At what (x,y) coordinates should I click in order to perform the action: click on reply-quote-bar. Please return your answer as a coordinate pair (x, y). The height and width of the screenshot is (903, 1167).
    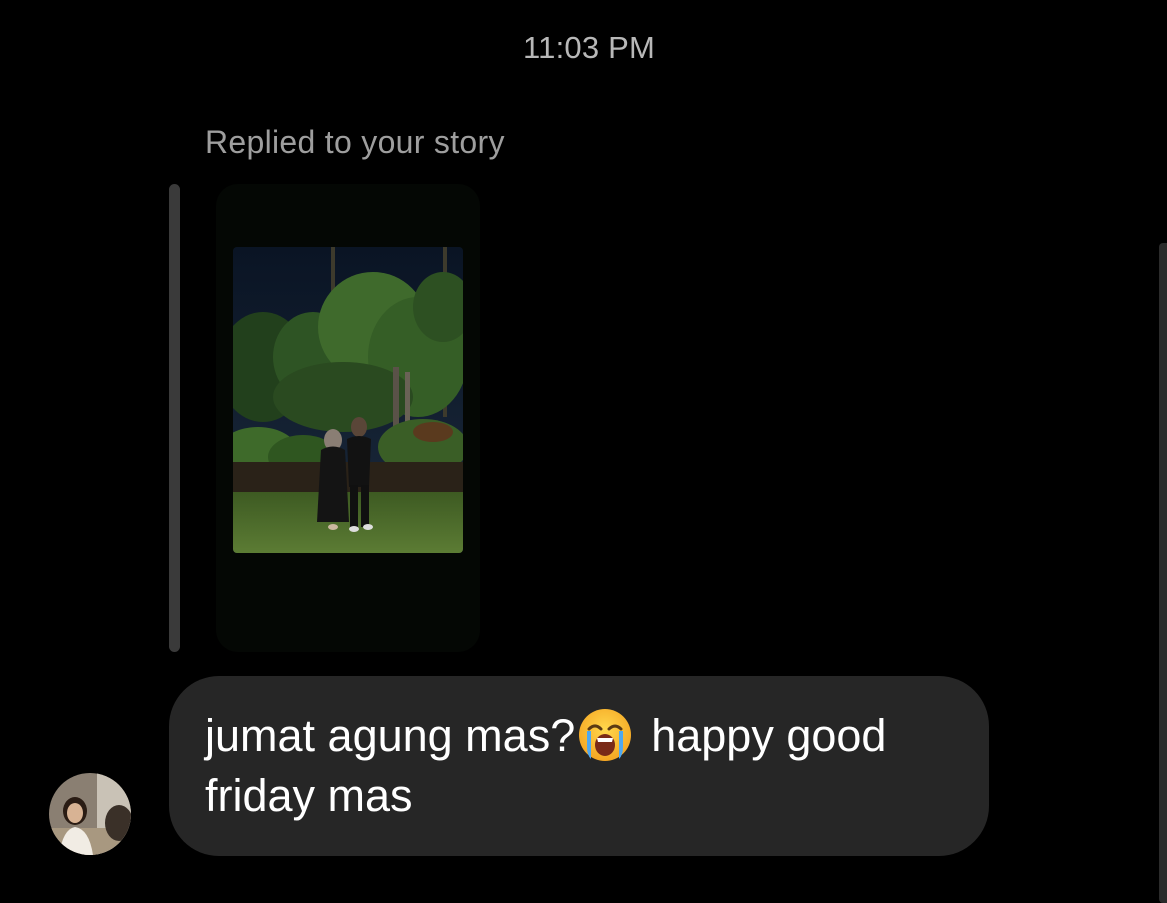
    Looking at the image, I should click on (174, 418).